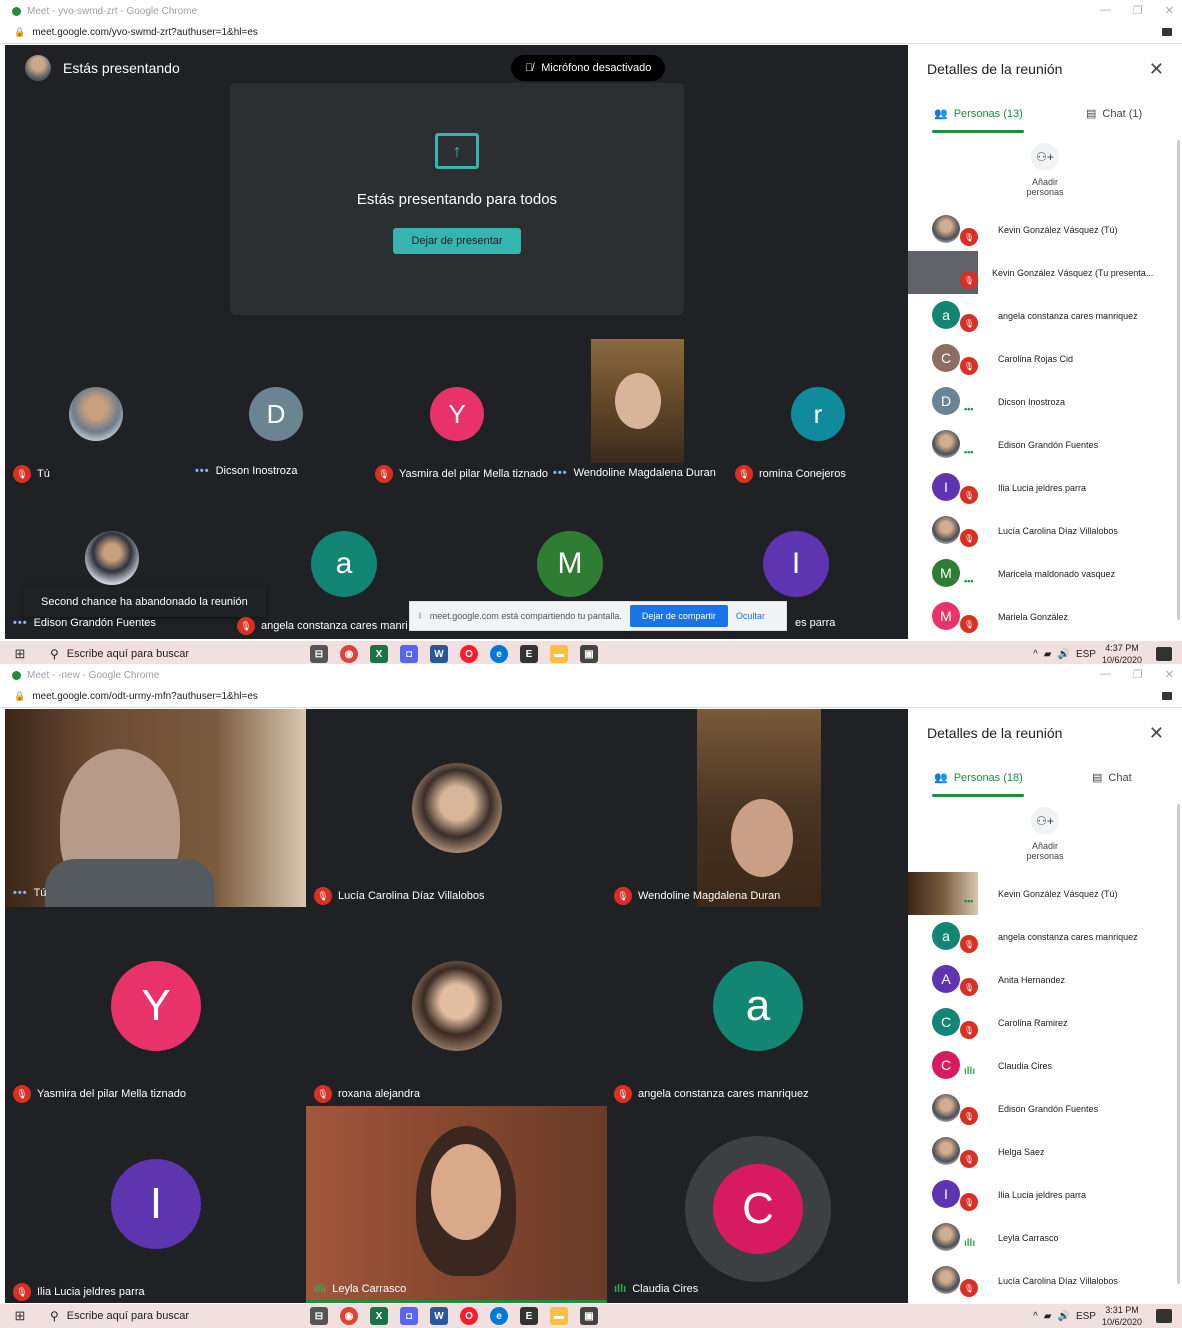 Image resolution: width=1182 pixels, height=1328 pixels. Describe the element at coordinates (1114, 114) in the screenshot. I see `tab-chat: ▤ Chat (1)` at that location.